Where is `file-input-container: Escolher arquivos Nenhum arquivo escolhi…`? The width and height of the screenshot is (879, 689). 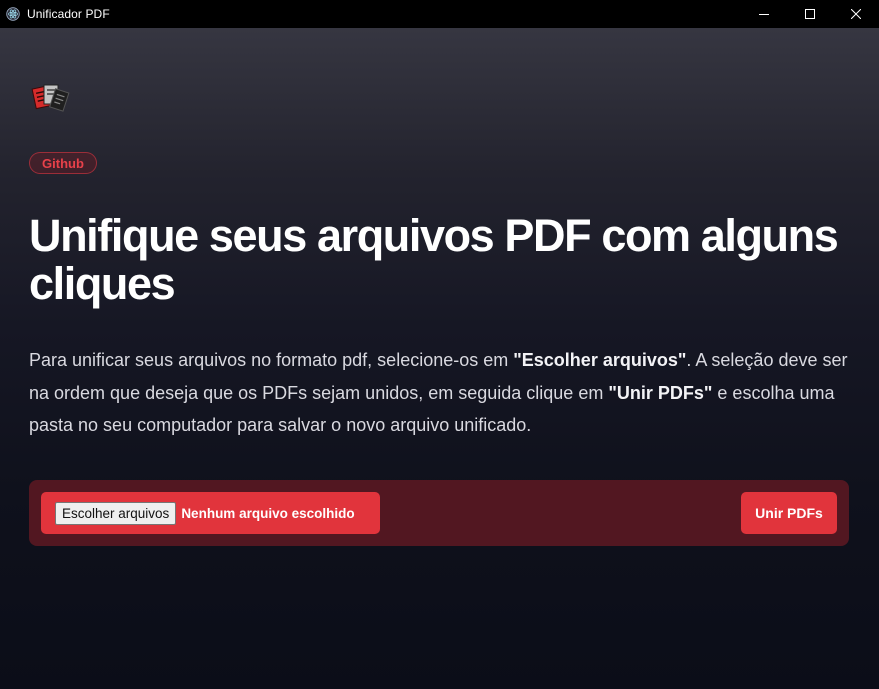
file-input-container: Escolher arquivos Nenhum arquivo escolhi… is located at coordinates (210, 513).